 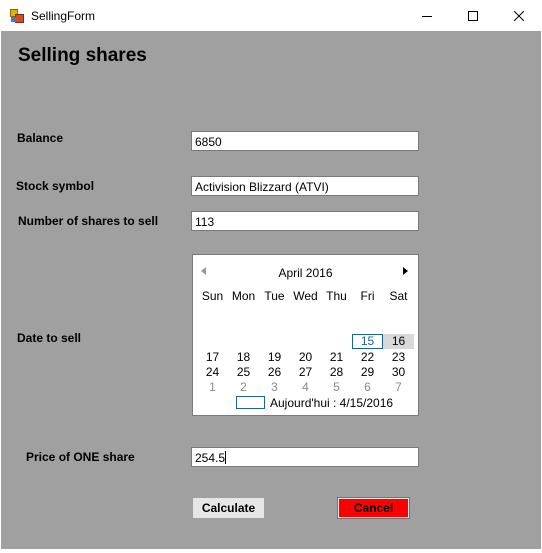 What do you see at coordinates (373, 508) in the screenshot?
I see `cancel-button: Cancel` at bounding box center [373, 508].